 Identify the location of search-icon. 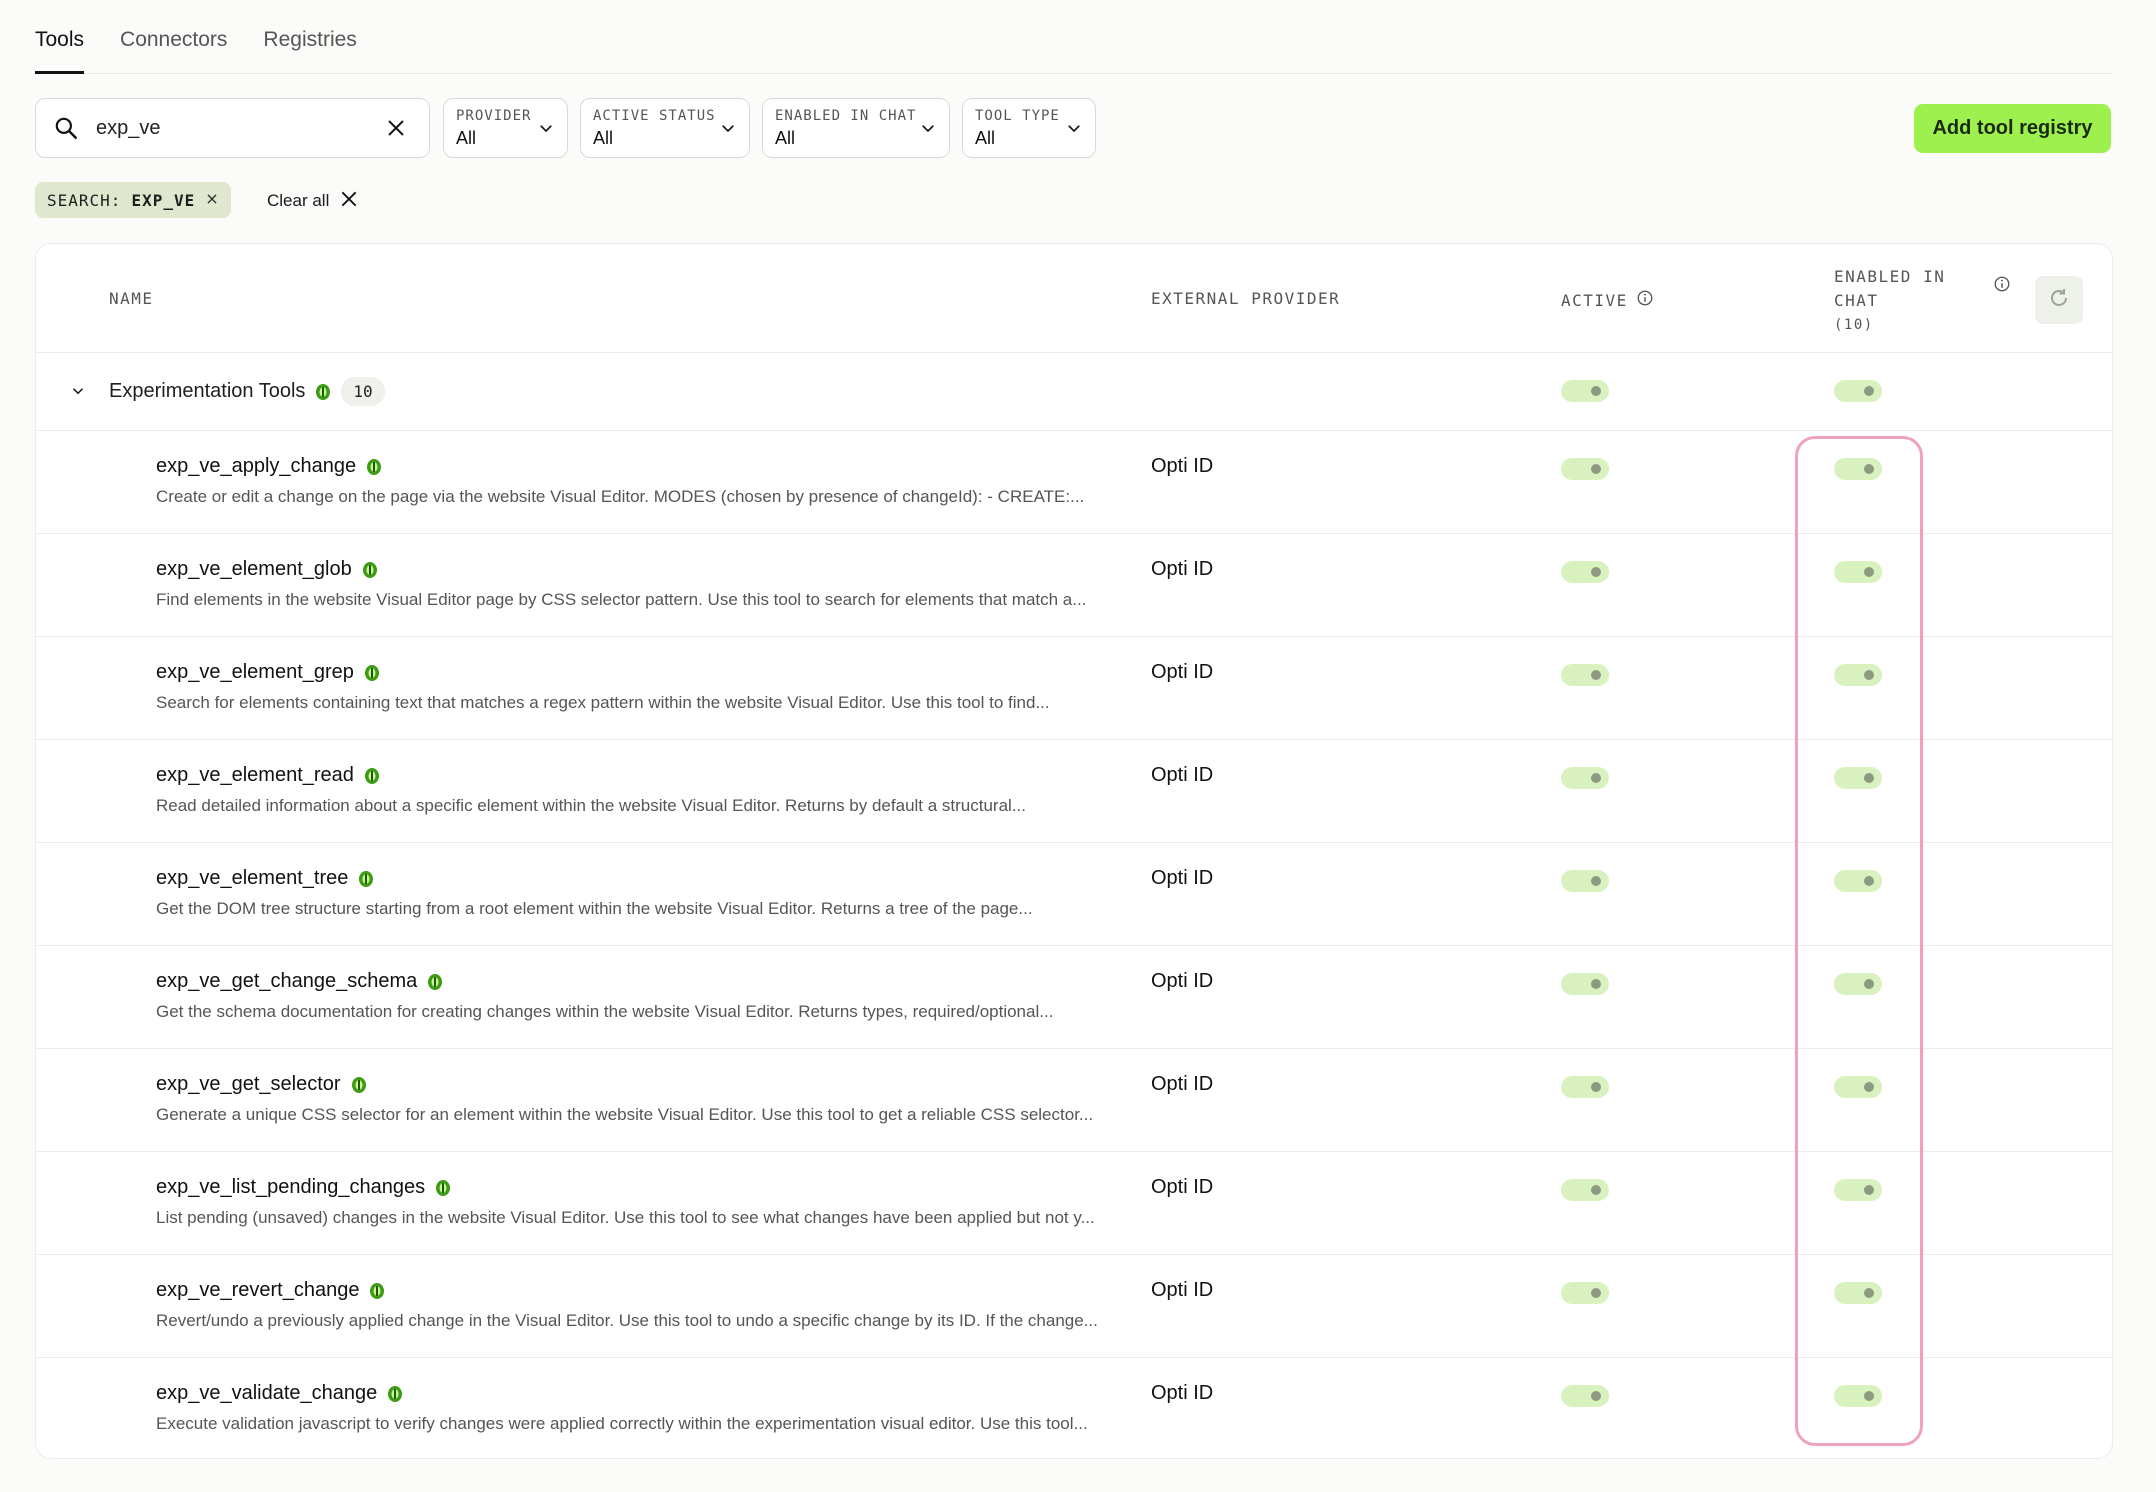
(66, 128).